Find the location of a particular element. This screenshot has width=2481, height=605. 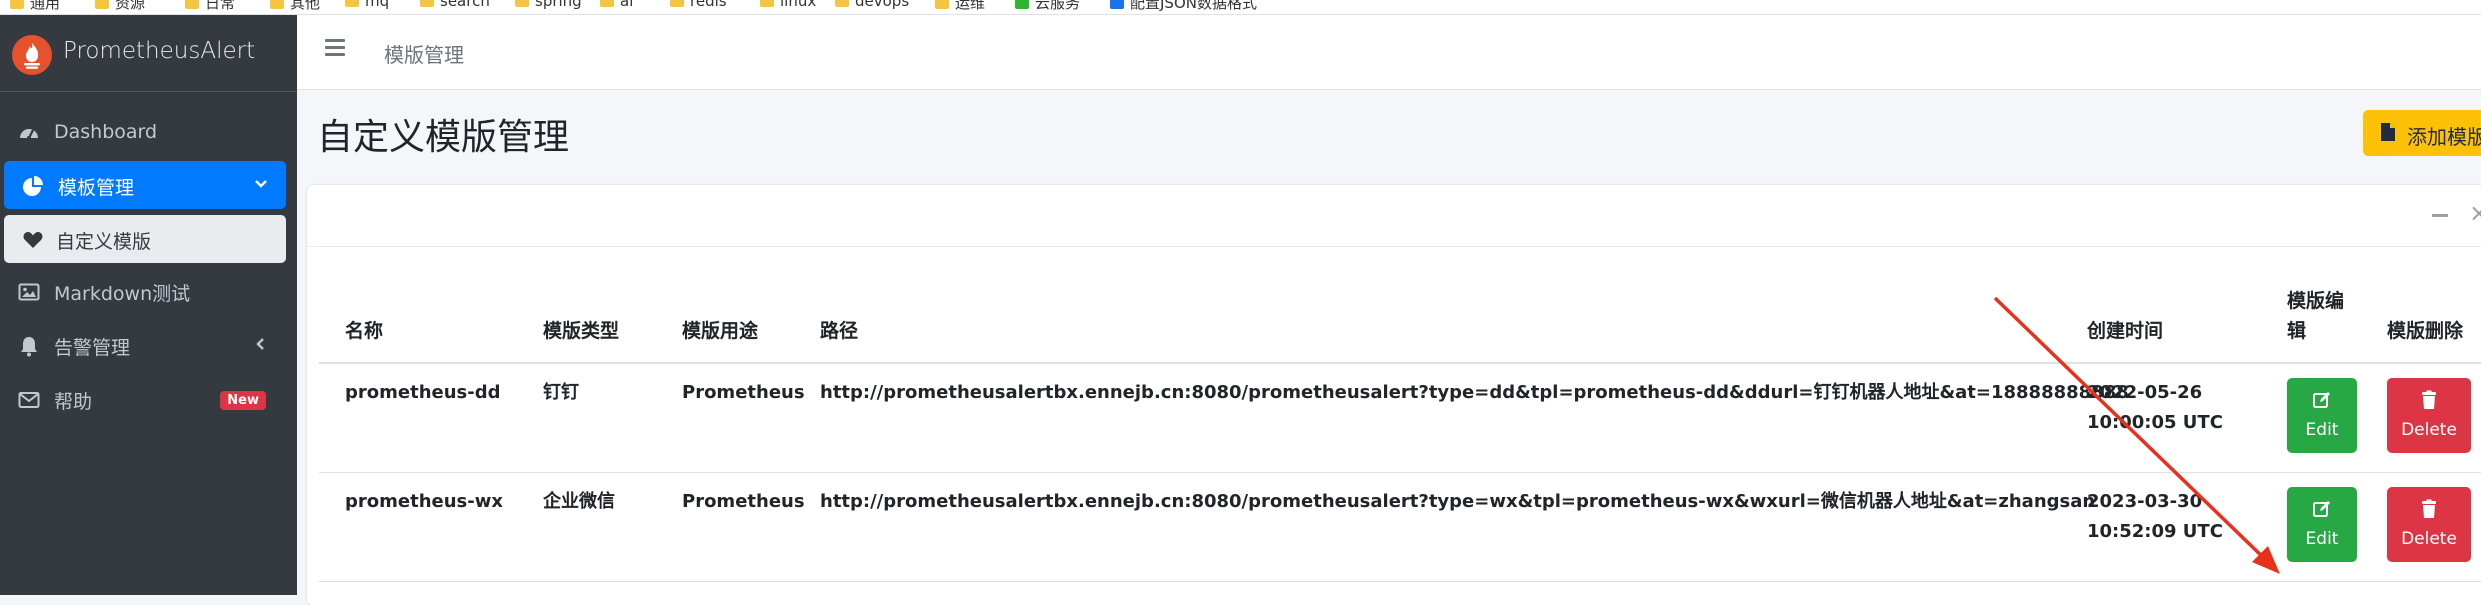

bookmark-item: 云服务 is located at coordinates (1047, 6).